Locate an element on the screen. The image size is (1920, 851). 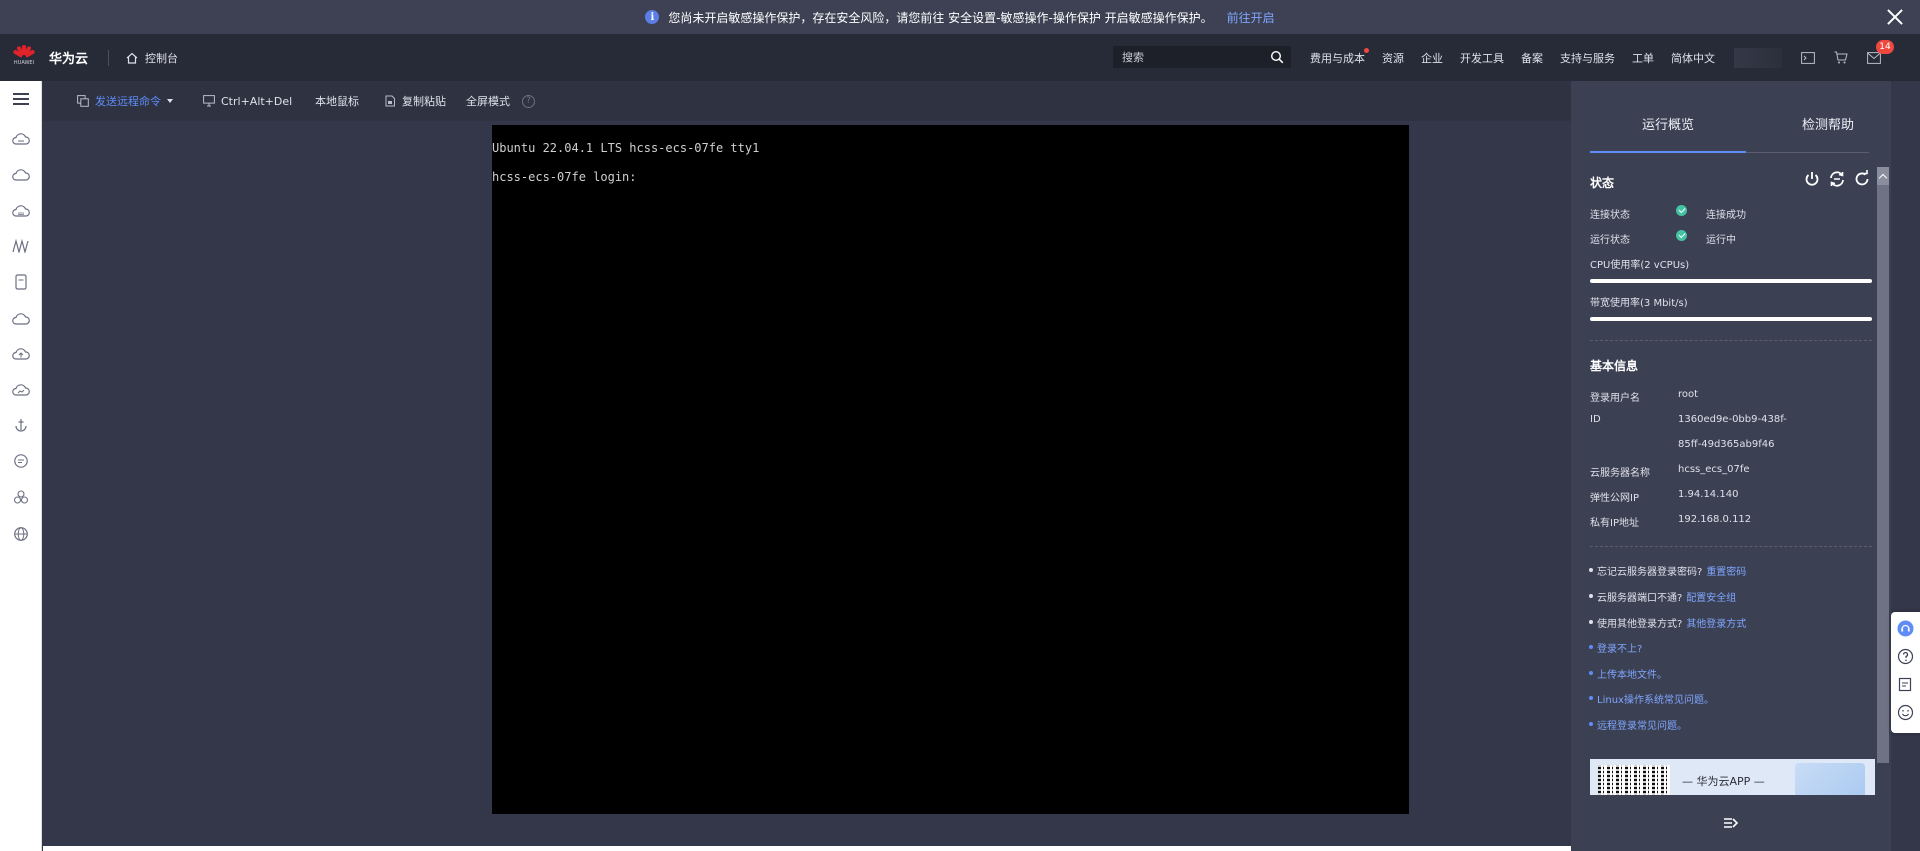
help-item: 使用其他登录方式? 其他登录方式 is located at coordinates (1667, 622).